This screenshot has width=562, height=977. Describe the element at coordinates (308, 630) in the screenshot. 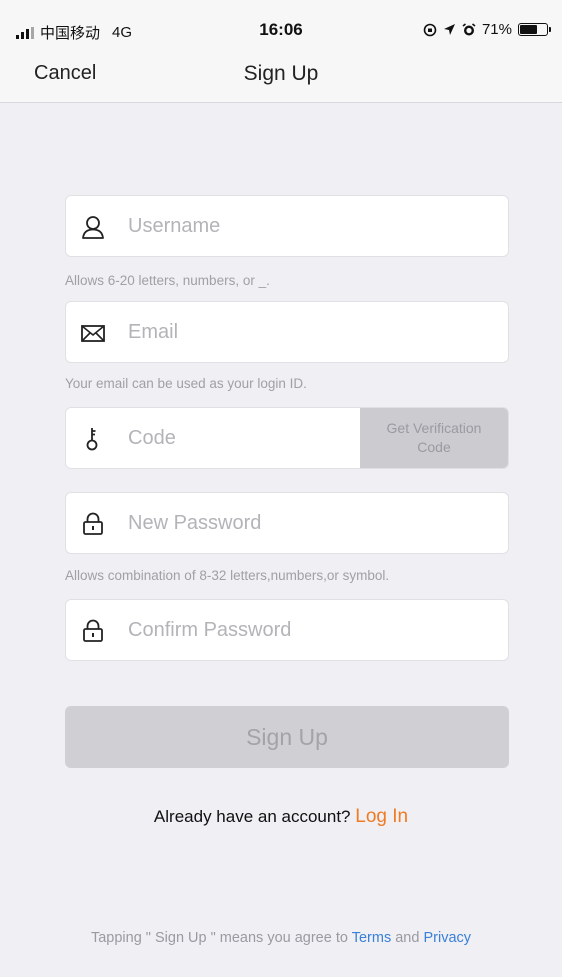

I see `confirm-password-input` at that location.